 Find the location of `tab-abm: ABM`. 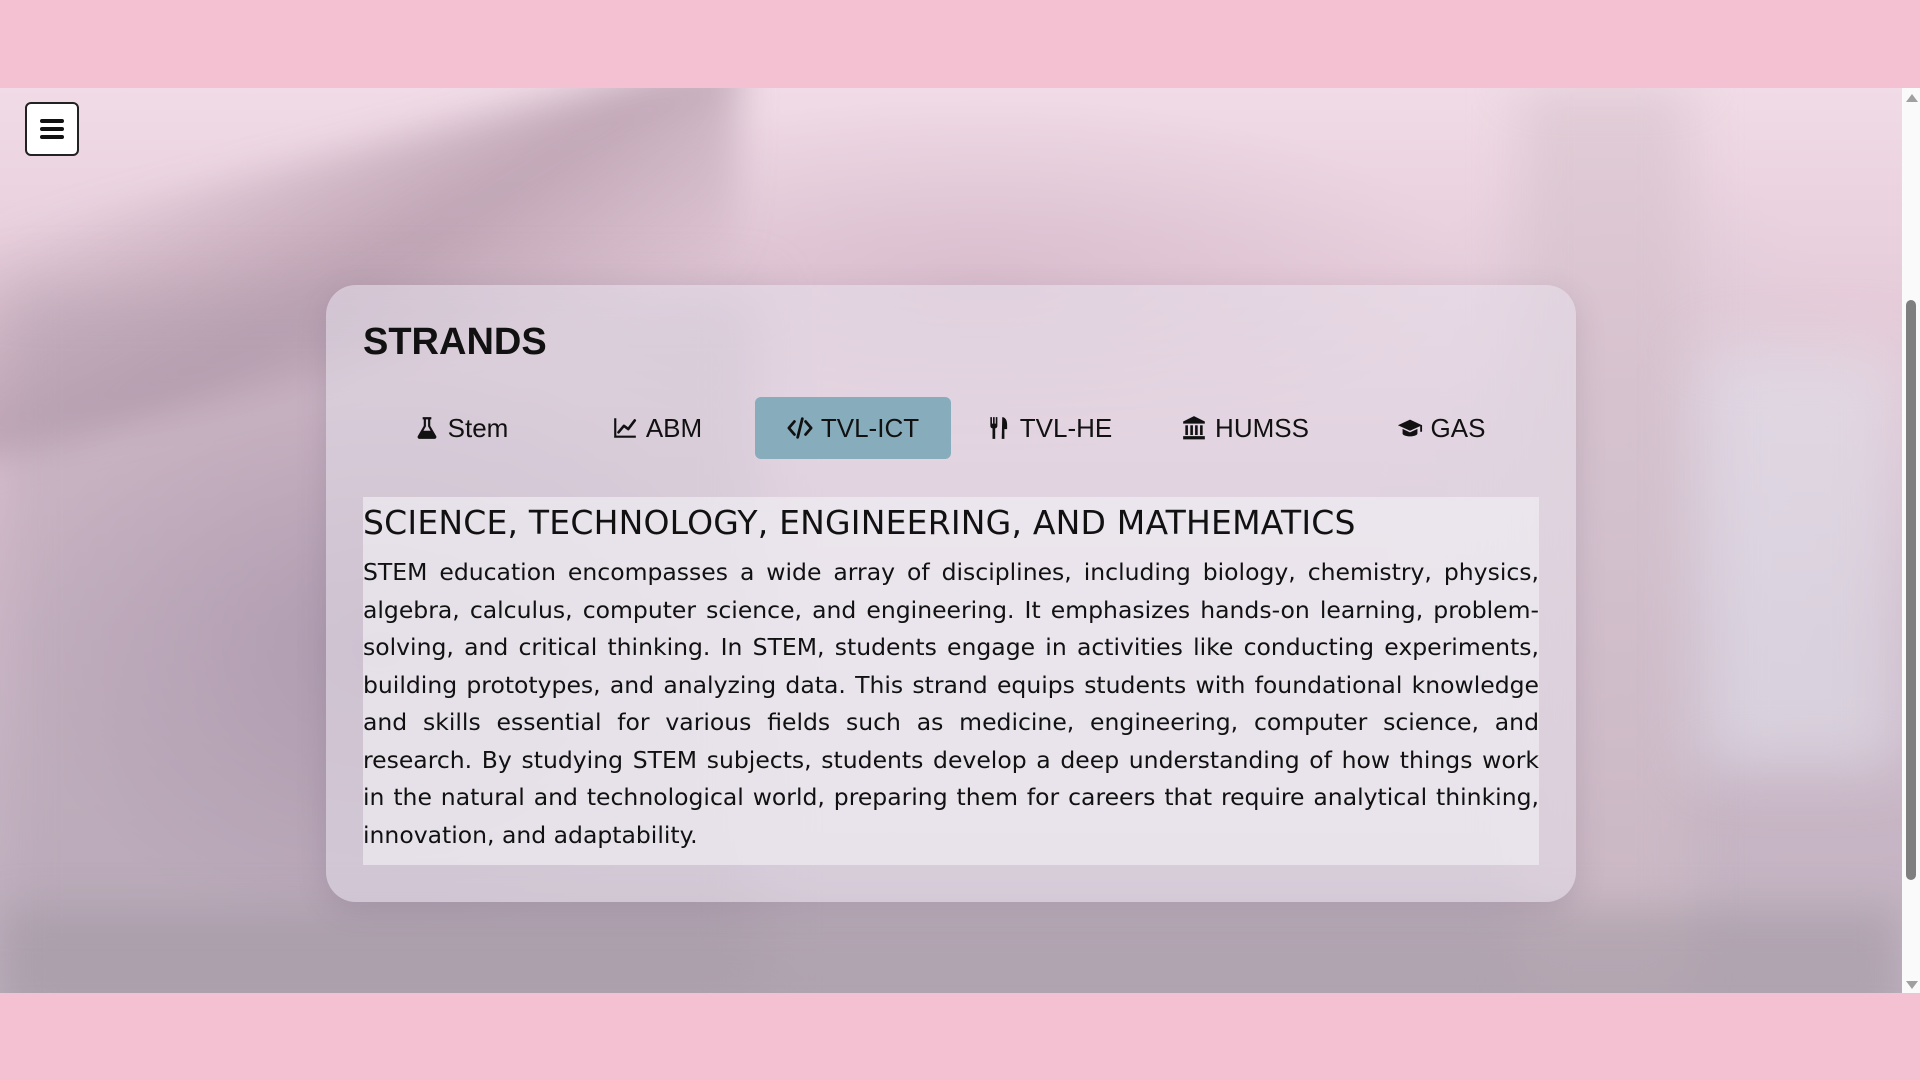

tab-abm: ABM is located at coordinates (657, 428).